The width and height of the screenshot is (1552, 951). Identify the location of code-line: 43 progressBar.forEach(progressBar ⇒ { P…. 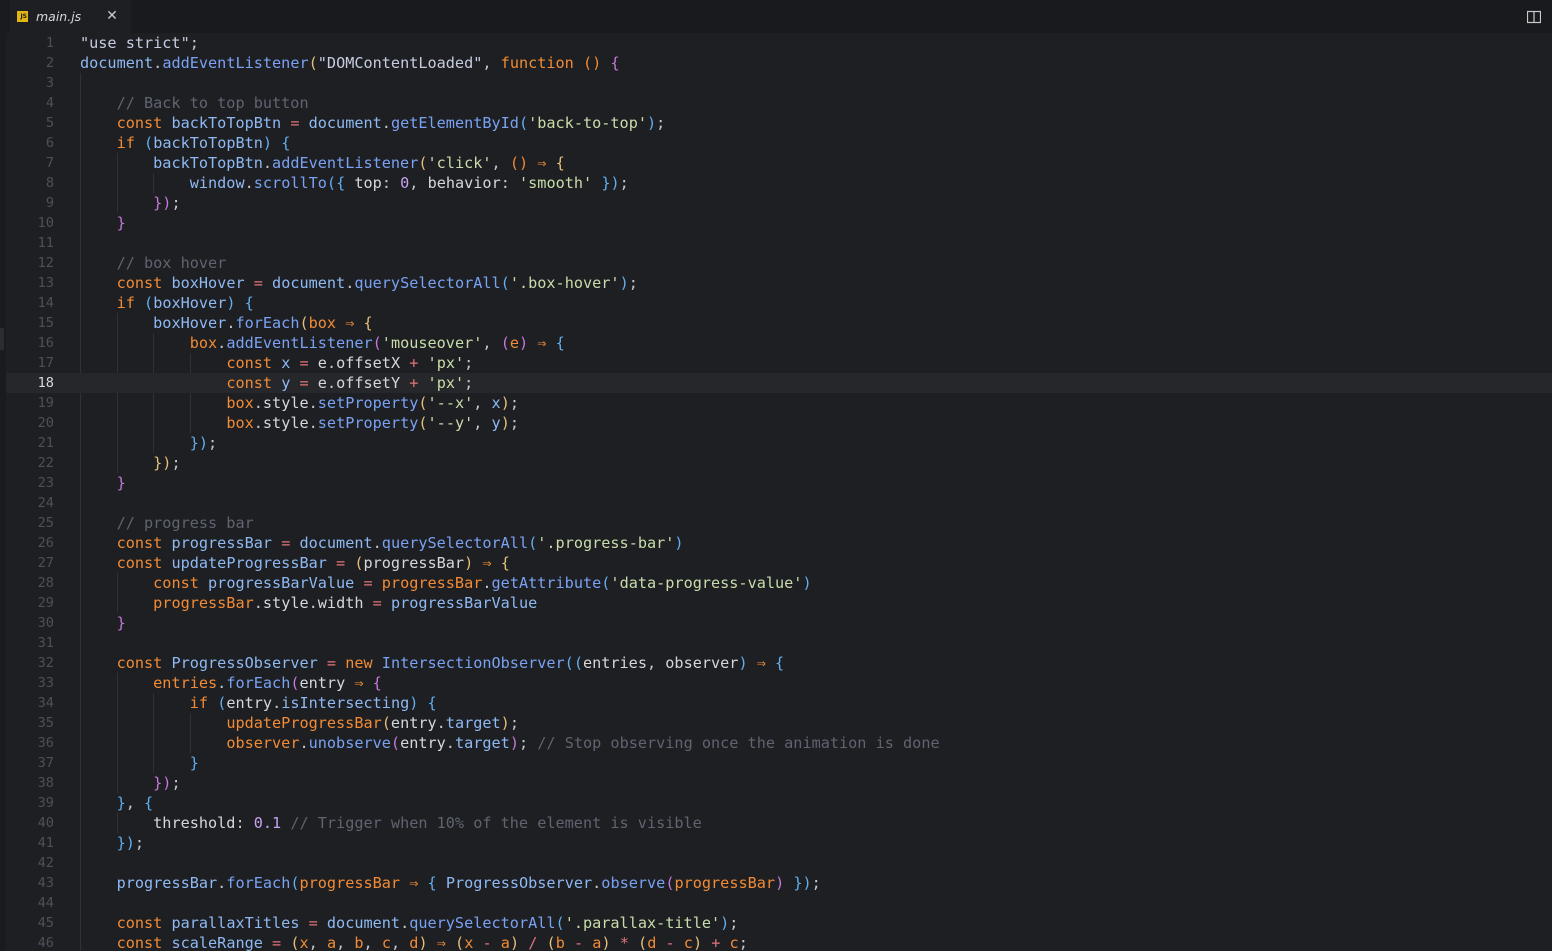
(779, 883).